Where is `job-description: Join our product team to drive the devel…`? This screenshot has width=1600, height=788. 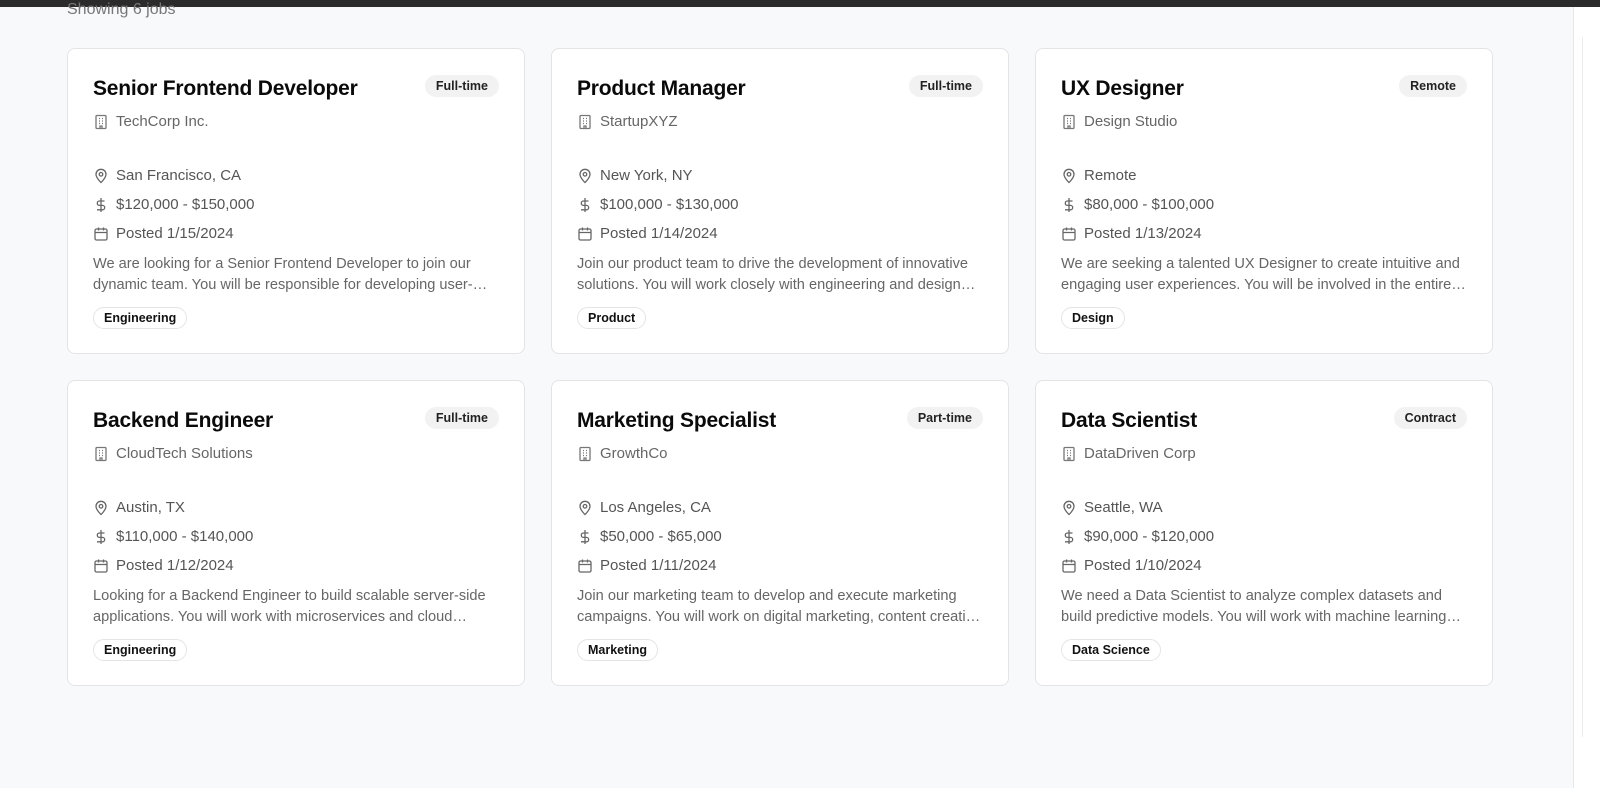 job-description: Join our product team to drive the devel… is located at coordinates (773, 274).